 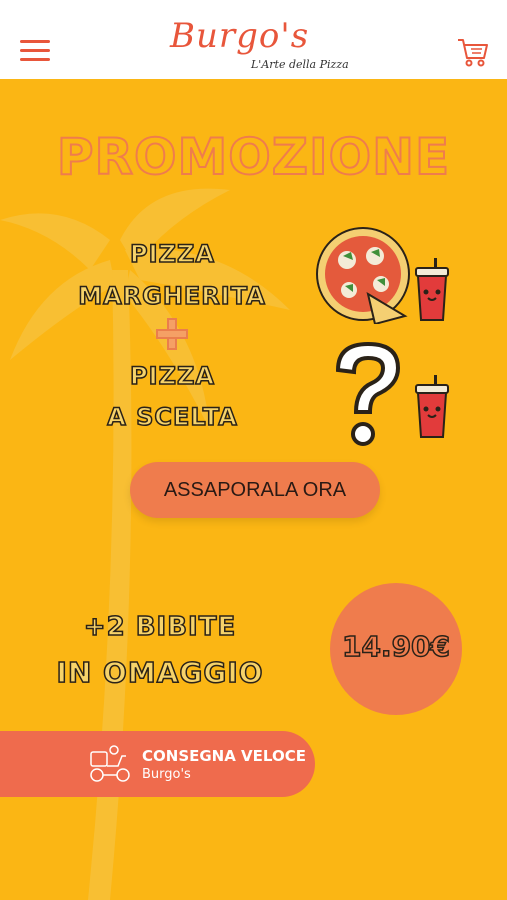 What do you see at coordinates (172, 376) in the screenshot?
I see `promo-line-pizza-2: PIZZA` at bounding box center [172, 376].